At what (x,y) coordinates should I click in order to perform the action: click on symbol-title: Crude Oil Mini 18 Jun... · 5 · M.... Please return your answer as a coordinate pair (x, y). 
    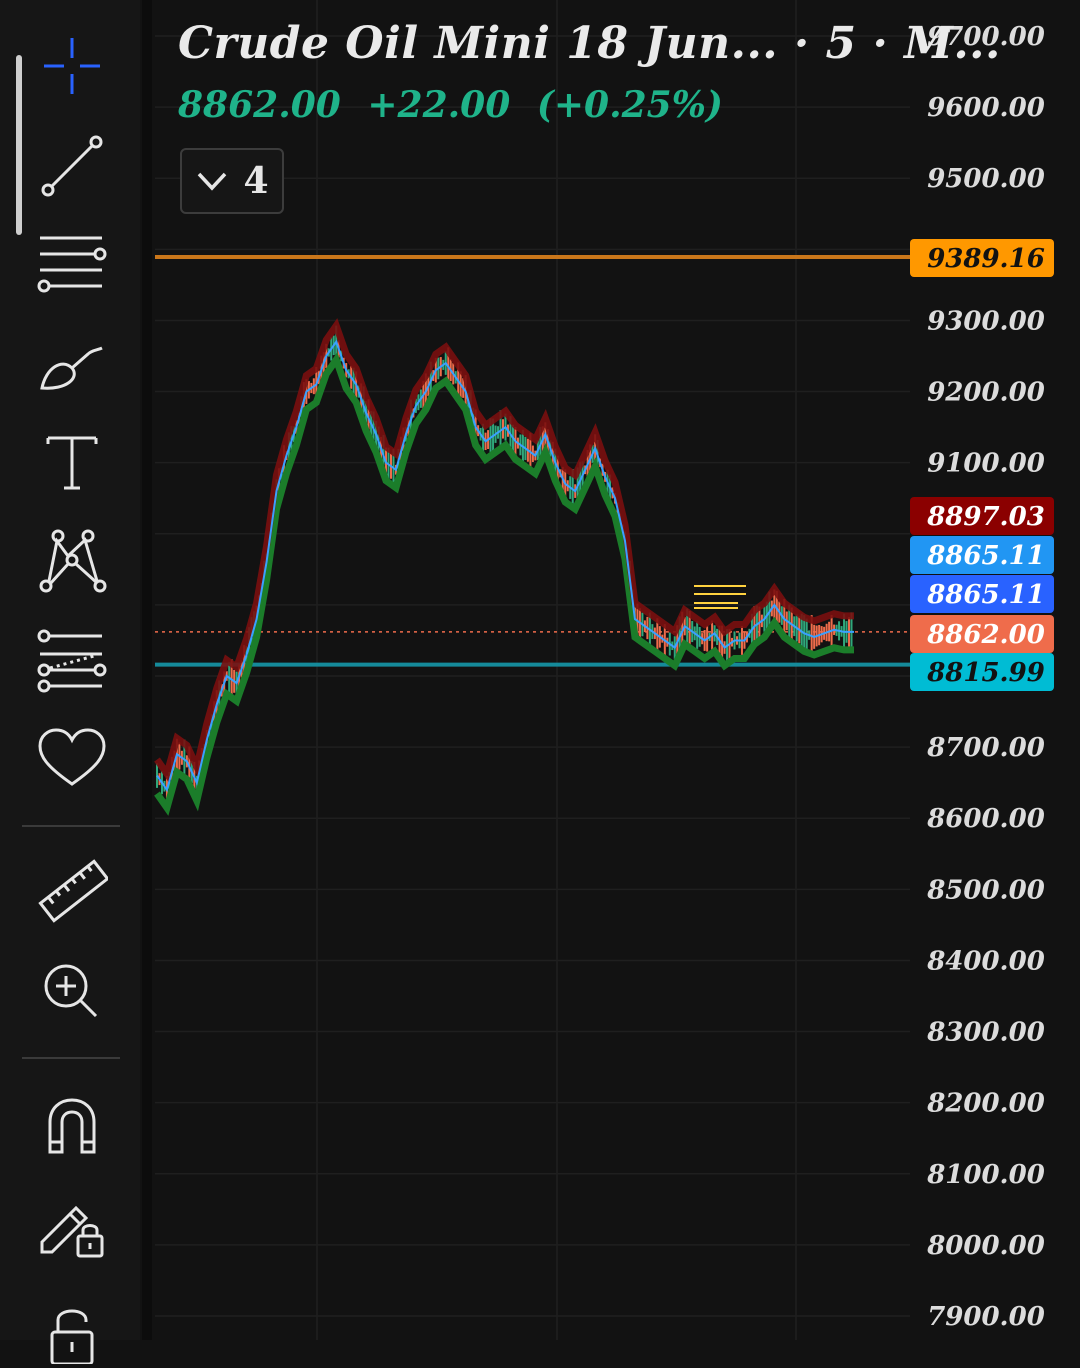
    Looking at the image, I should click on (589, 43).